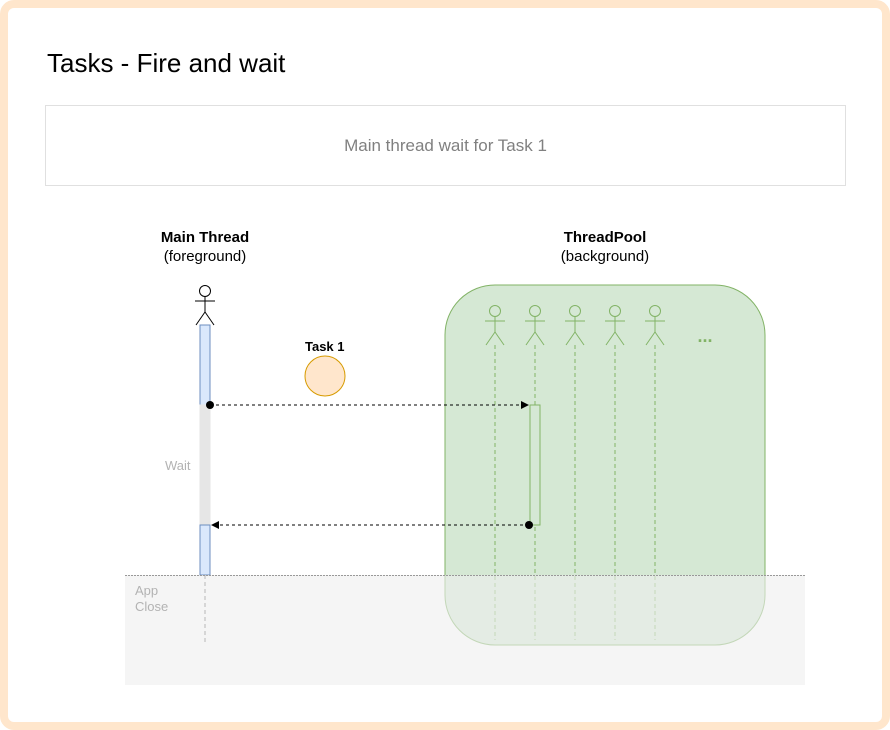  What do you see at coordinates (205, 365) in the screenshot?
I see `main-thread-active-bar-top` at bounding box center [205, 365].